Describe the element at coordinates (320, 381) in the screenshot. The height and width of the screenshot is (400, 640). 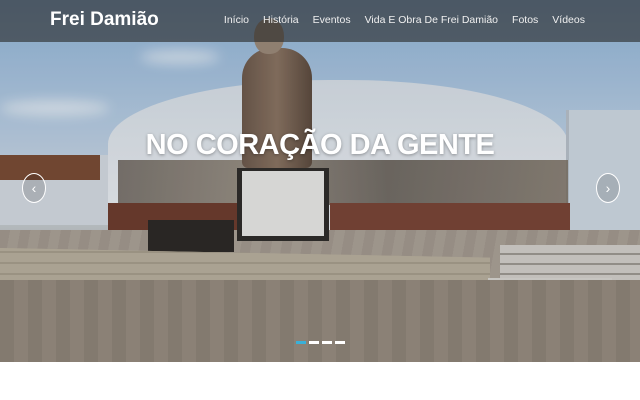
I see `page-content-area` at that location.